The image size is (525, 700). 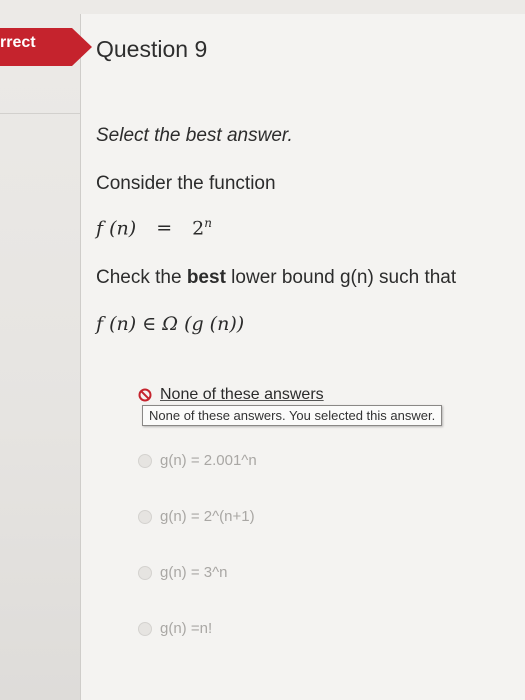 What do you see at coordinates (152, 49) in the screenshot?
I see `question-title: Question 9` at bounding box center [152, 49].